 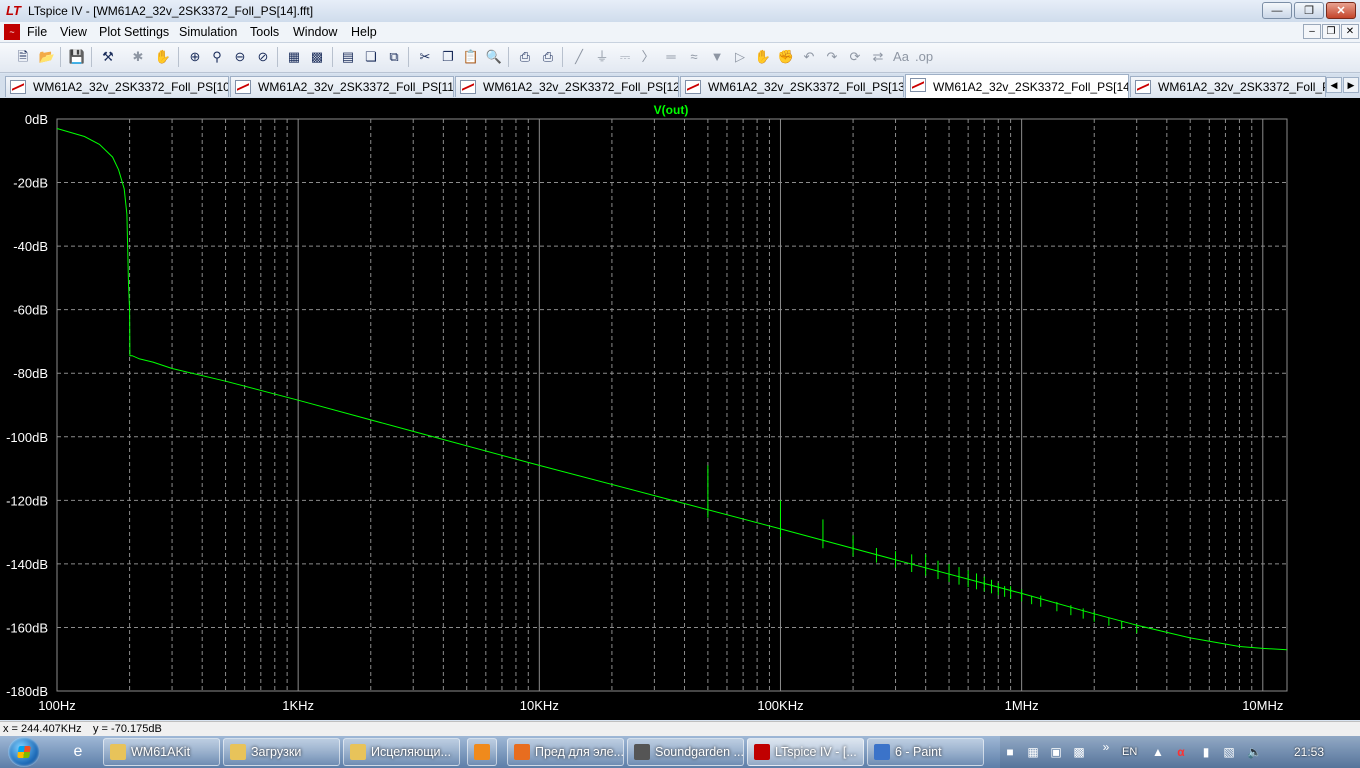 I want to click on redo-icon: ↷, so click(x=832, y=57).